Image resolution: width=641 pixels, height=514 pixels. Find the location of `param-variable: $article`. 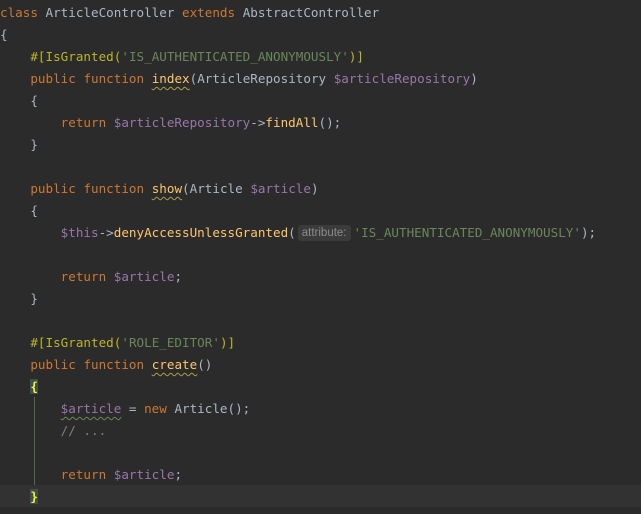

param-variable: $article is located at coordinates (280, 188).